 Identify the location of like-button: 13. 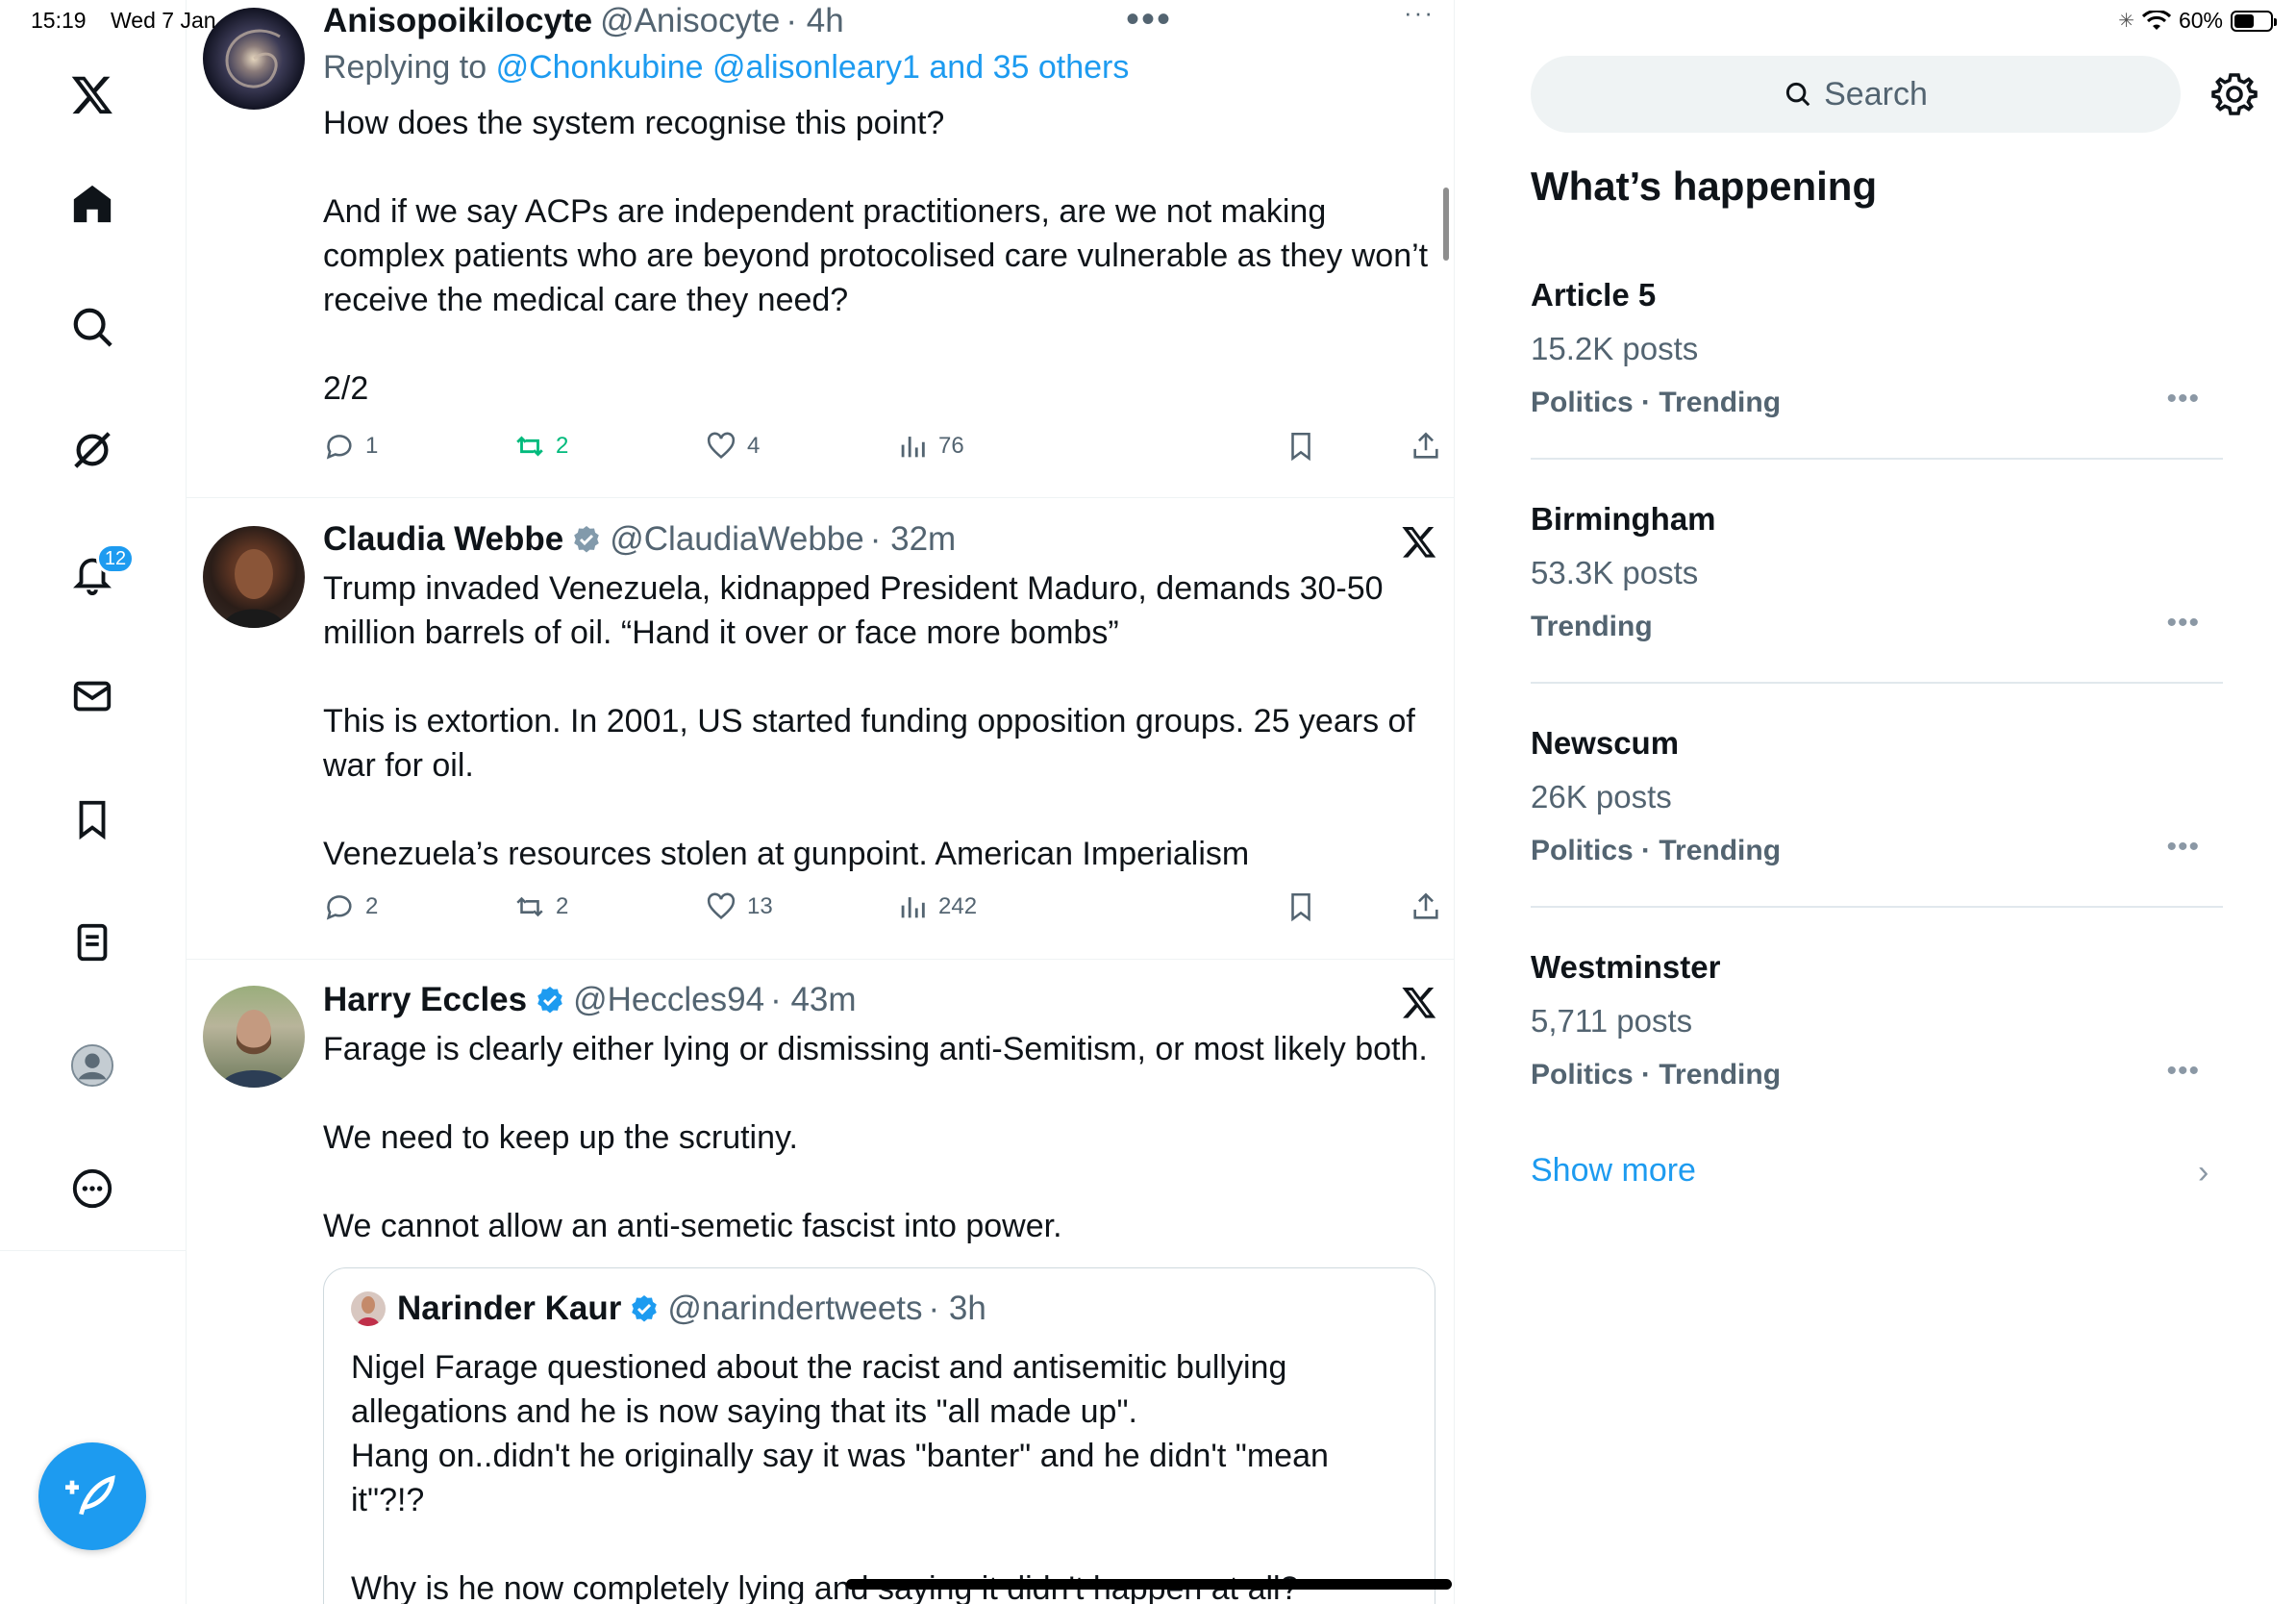
(739, 906).